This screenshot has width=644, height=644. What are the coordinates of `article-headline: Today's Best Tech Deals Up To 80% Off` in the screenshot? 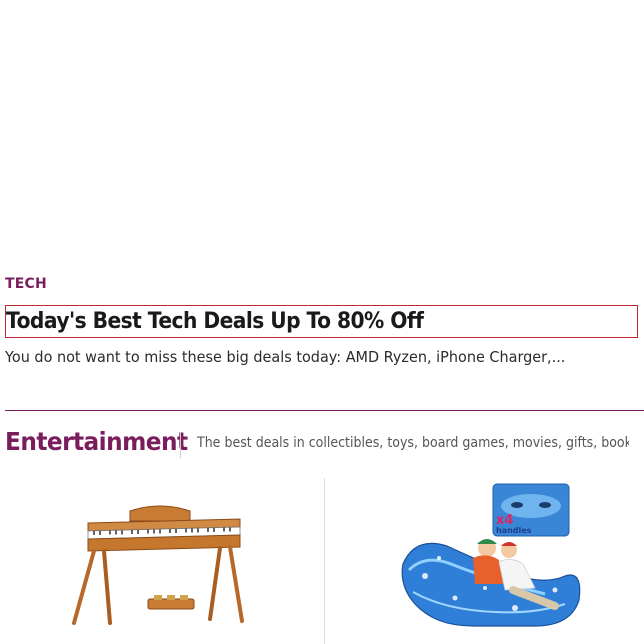 It's located at (215, 321).